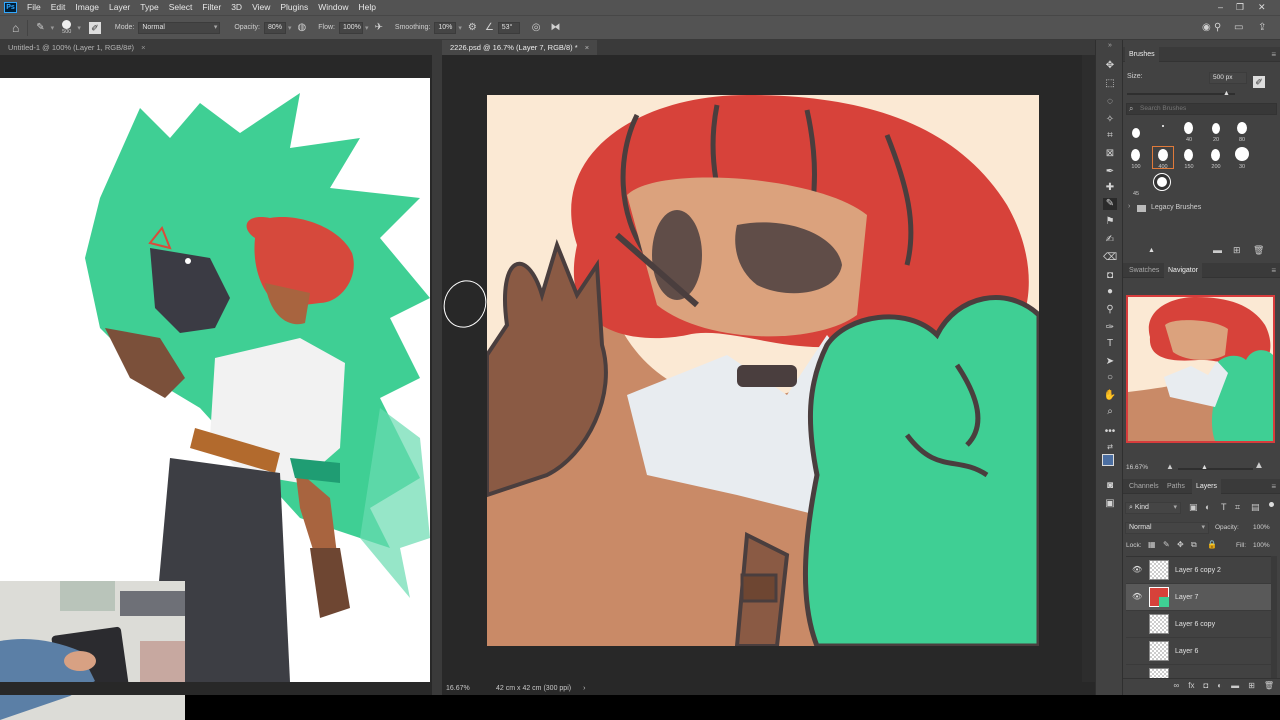 The image size is (1280, 720). I want to click on menu-help: Help, so click(366, 7).